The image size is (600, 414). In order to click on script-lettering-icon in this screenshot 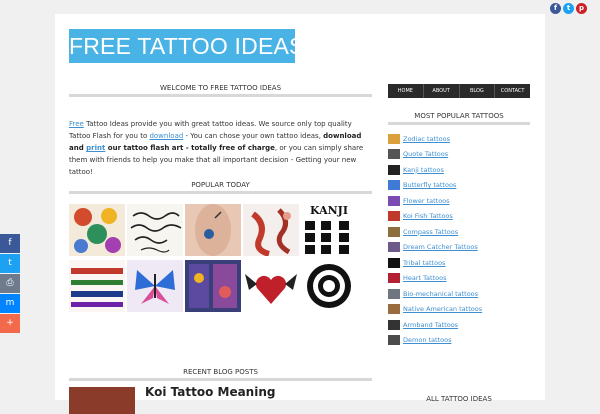, I will do `click(156, 232)`.